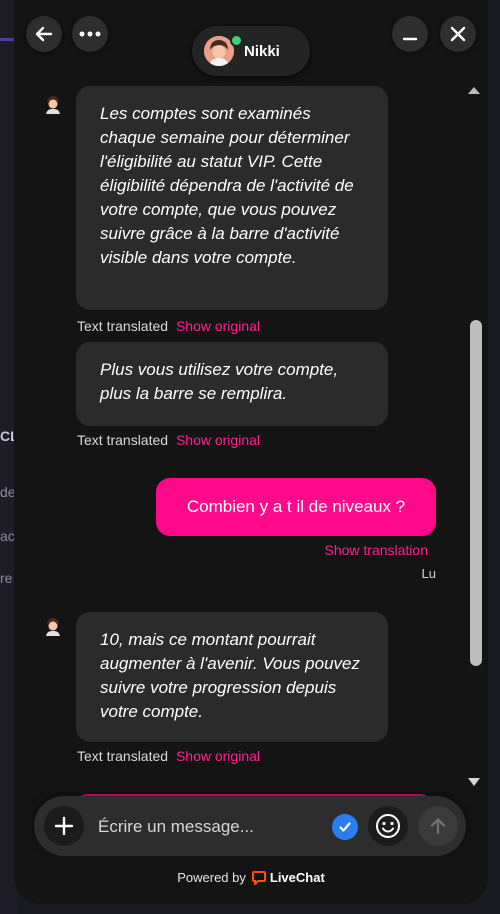  I want to click on scrollbar-thumb, so click(476, 493).